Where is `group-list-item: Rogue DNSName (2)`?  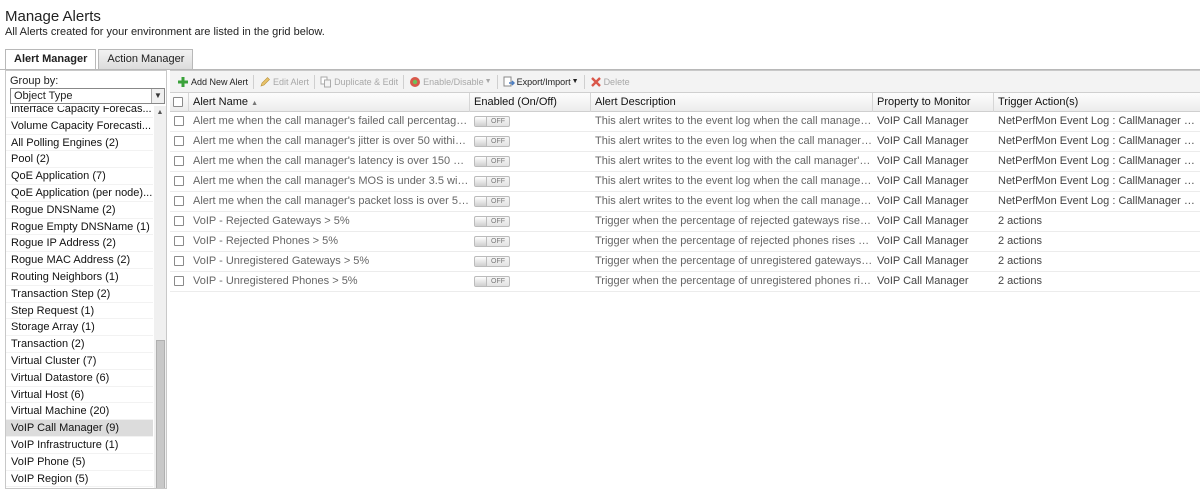 group-list-item: Rogue DNSName (2) is located at coordinates (79, 210).